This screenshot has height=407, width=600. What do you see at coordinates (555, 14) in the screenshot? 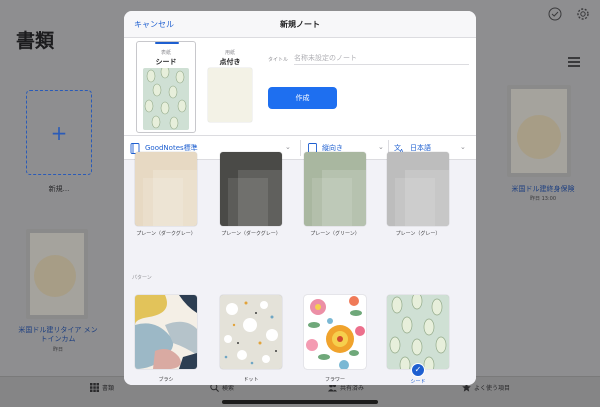
I see `checkmark-circle-icon` at bounding box center [555, 14].